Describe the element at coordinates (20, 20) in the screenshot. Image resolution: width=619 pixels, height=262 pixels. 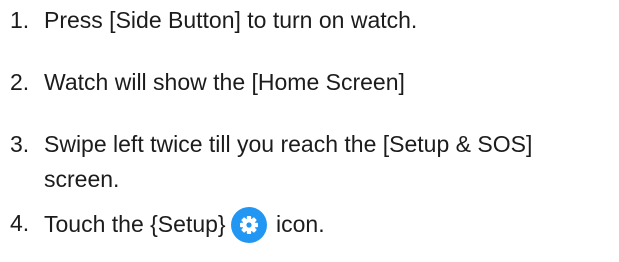
I see `step-number: 1.` at that location.